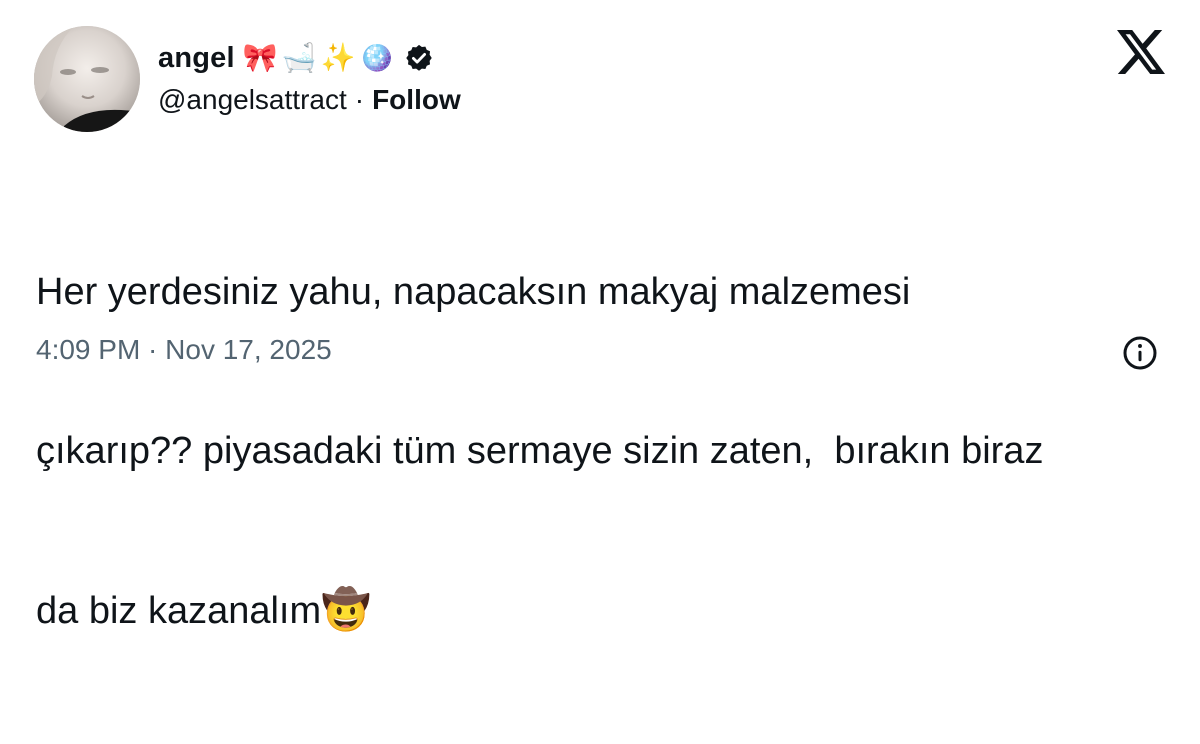  I want to click on tweet-line-3-text: da biz kazanalım, so click(179, 611).